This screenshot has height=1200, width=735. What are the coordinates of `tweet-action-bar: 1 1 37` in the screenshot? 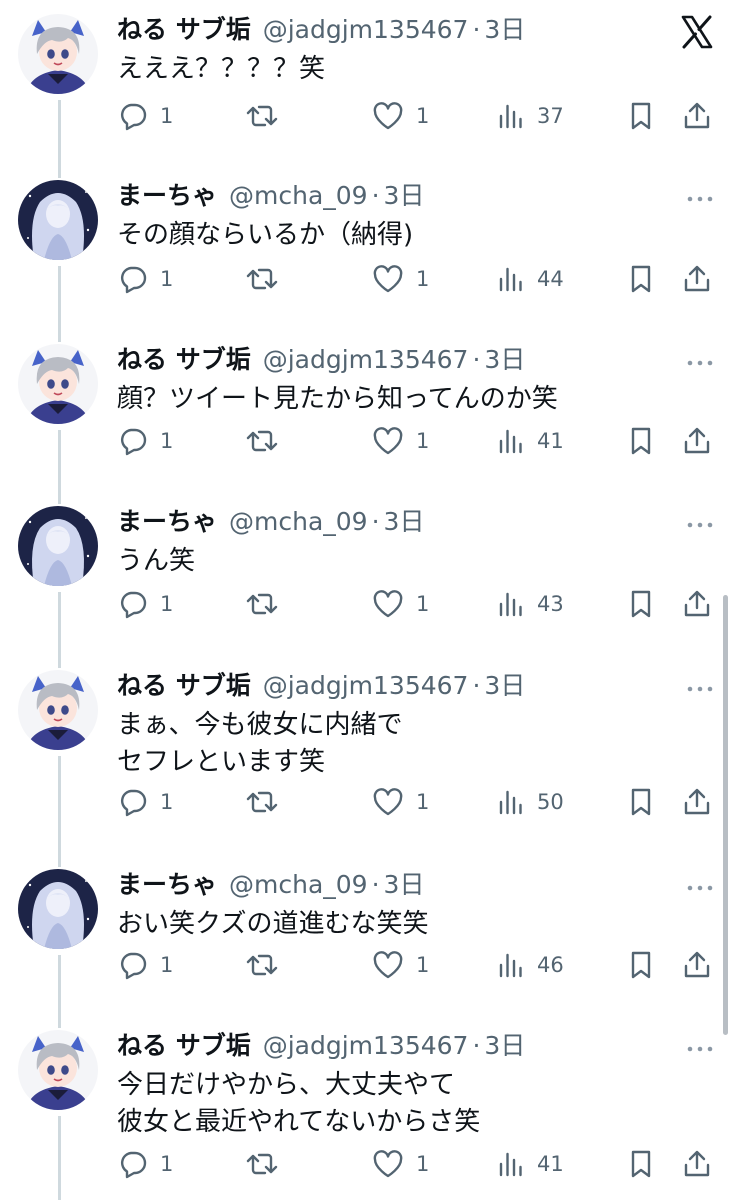 It's located at (422, 116).